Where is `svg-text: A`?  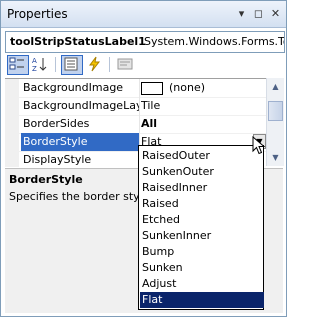
svg-text: A is located at coordinates (34, 61).